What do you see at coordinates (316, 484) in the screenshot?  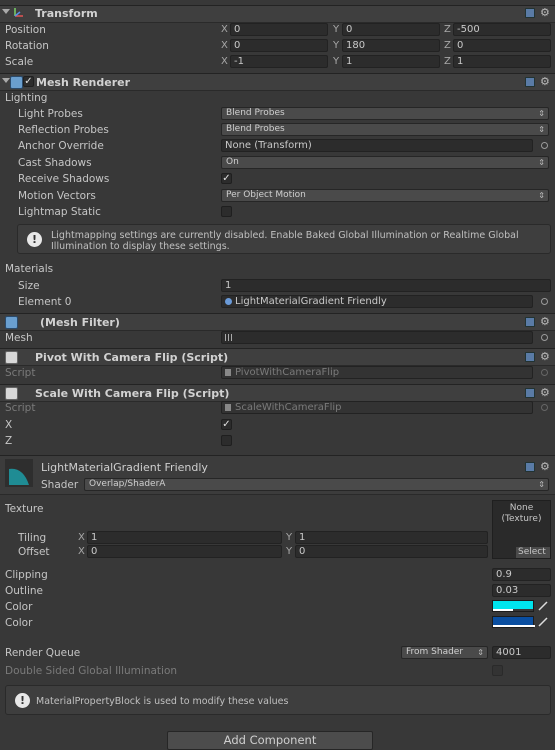 I see `shader-dropdown: Overlap/ShaderA ⇕` at bounding box center [316, 484].